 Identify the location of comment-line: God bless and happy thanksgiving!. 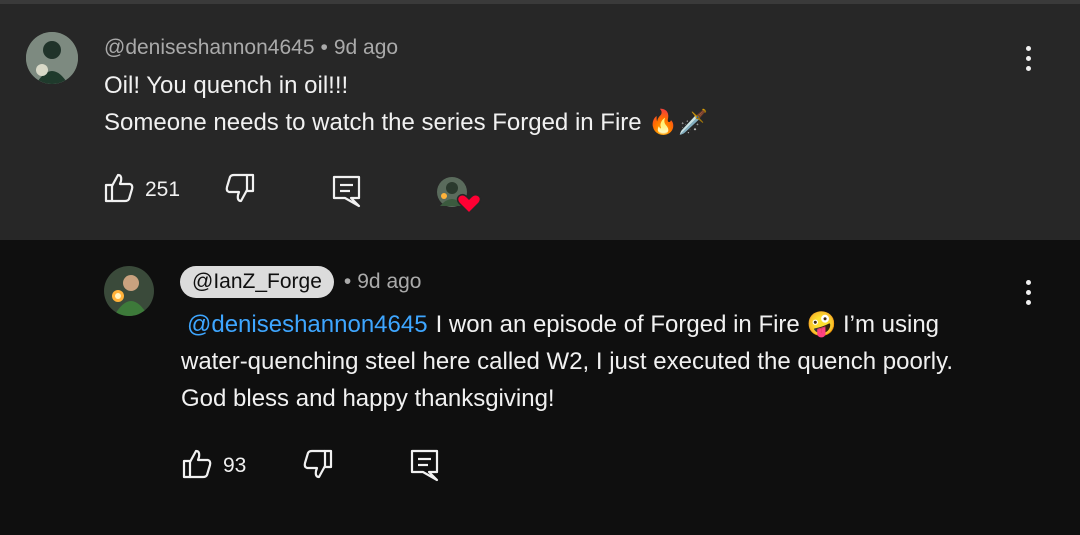
(368, 398).